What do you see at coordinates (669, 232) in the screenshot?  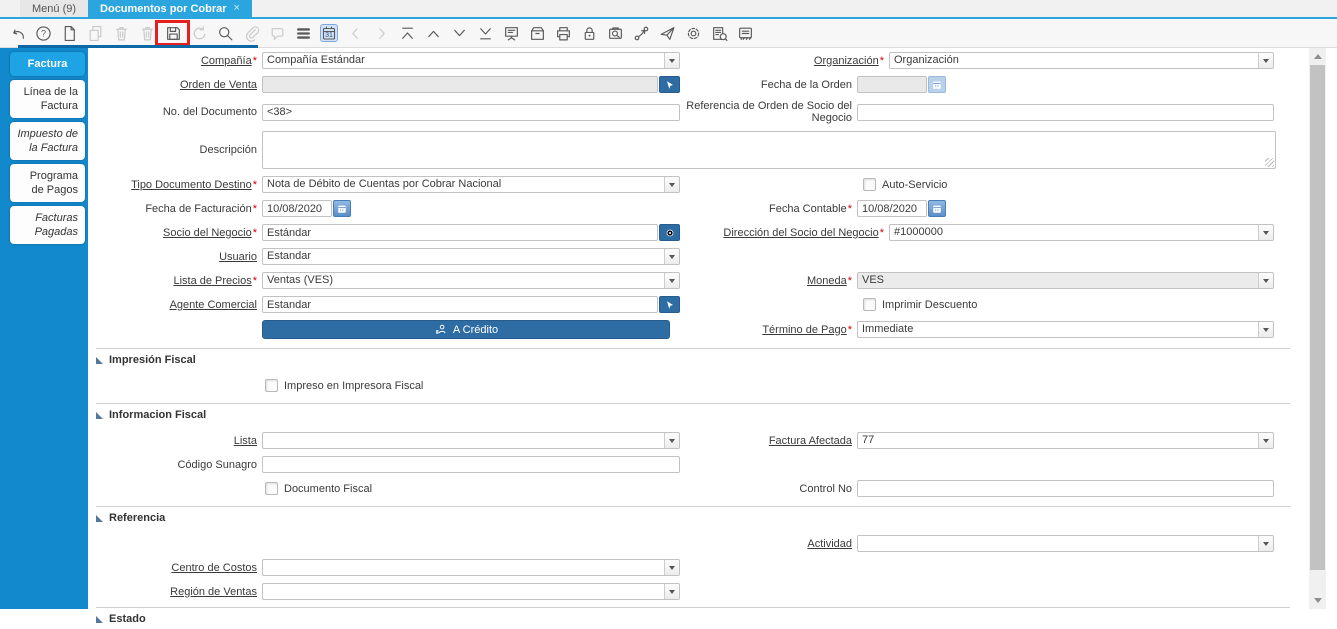 I see `socio-del-negocio-search-button` at bounding box center [669, 232].